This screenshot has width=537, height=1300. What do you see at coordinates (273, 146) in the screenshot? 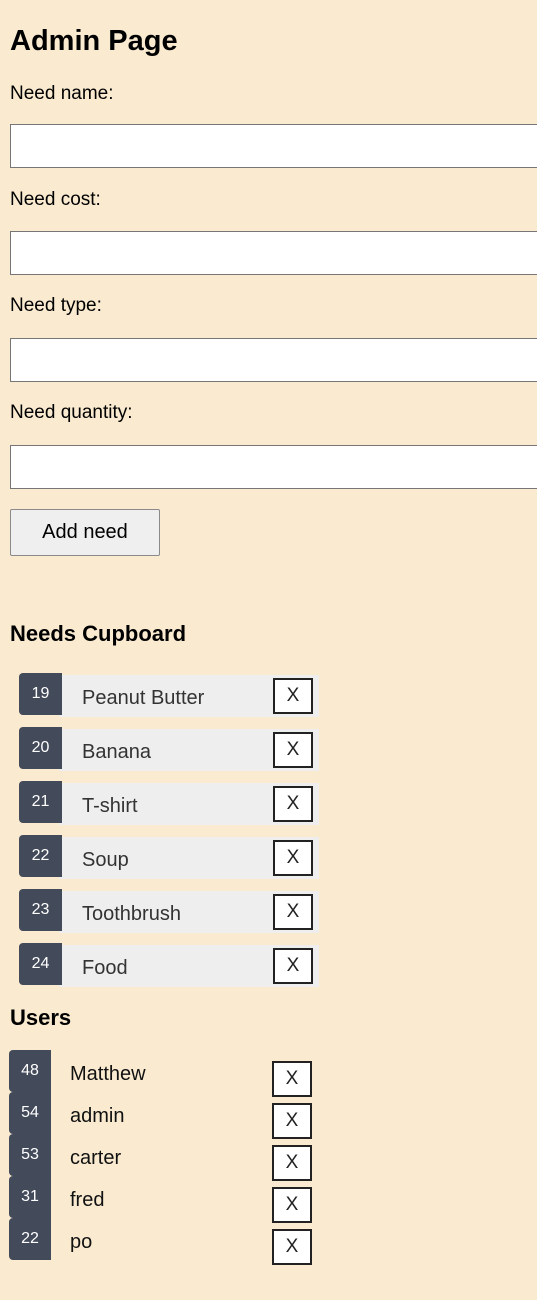
I see `need-name-input` at bounding box center [273, 146].